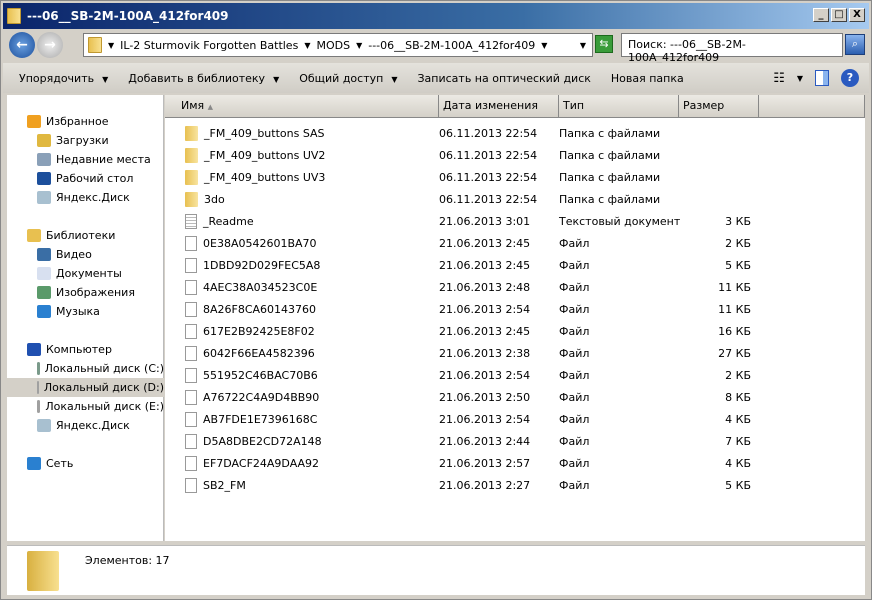  What do you see at coordinates (855, 44) in the screenshot?
I see `search-icon: ⌕` at bounding box center [855, 44].